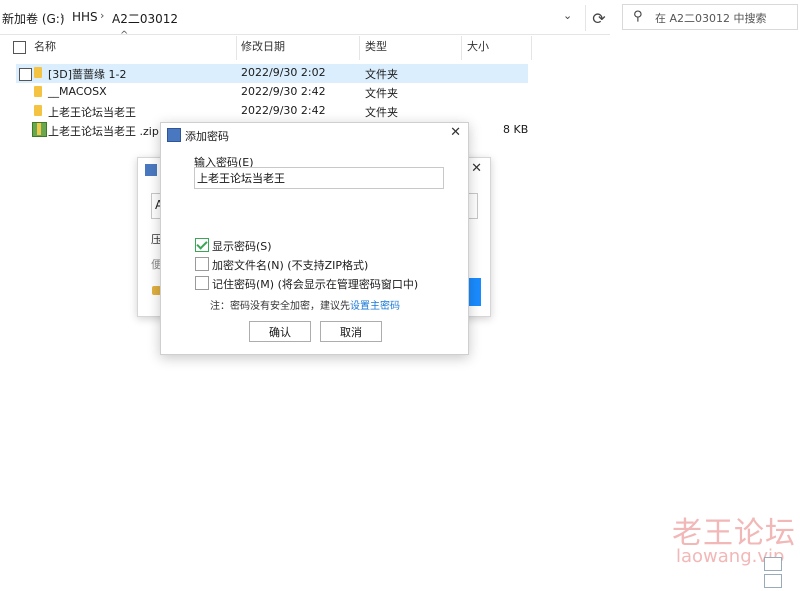 This screenshot has width=800, height=591. What do you see at coordinates (242, 246) in the screenshot?
I see `show-password-label: 显示密码(S)` at bounding box center [242, 246].